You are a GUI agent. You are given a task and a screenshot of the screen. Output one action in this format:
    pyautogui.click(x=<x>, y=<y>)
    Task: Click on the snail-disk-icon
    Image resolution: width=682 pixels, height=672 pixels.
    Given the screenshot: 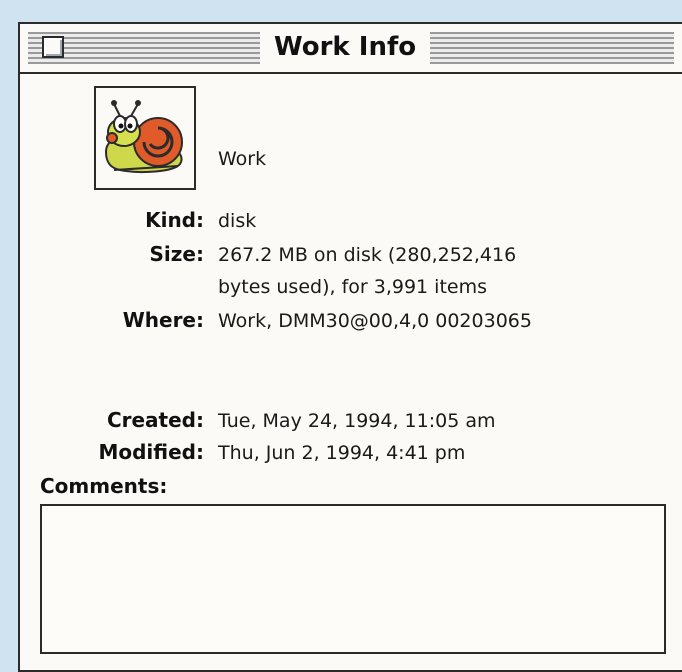 What is the action you would take?
    pyautogui.click(x=143, y=136)
    